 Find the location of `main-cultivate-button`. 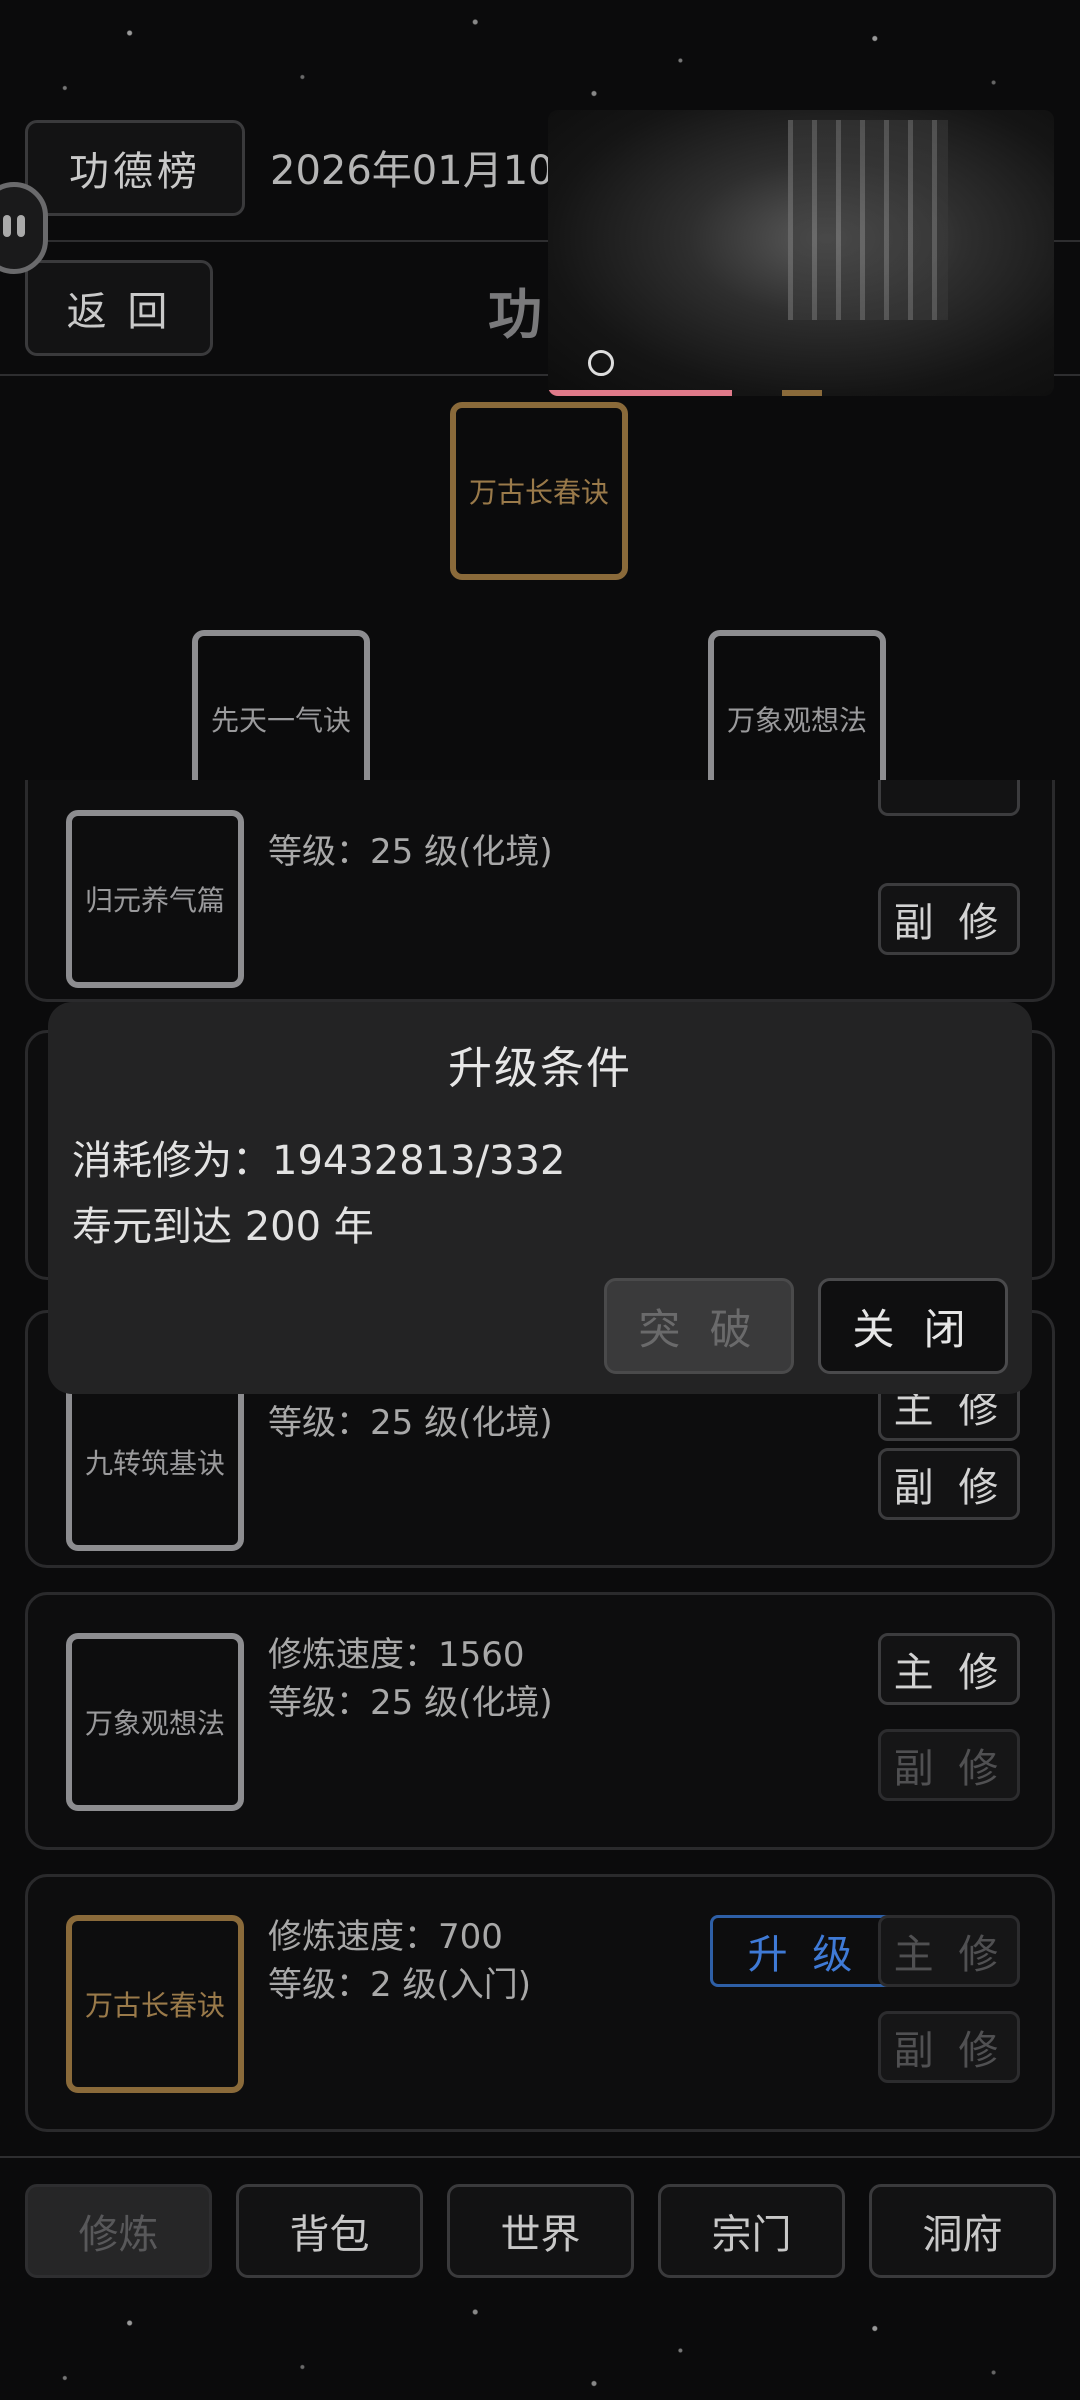

main-cultivate-button is located at coordinates (949, 798).